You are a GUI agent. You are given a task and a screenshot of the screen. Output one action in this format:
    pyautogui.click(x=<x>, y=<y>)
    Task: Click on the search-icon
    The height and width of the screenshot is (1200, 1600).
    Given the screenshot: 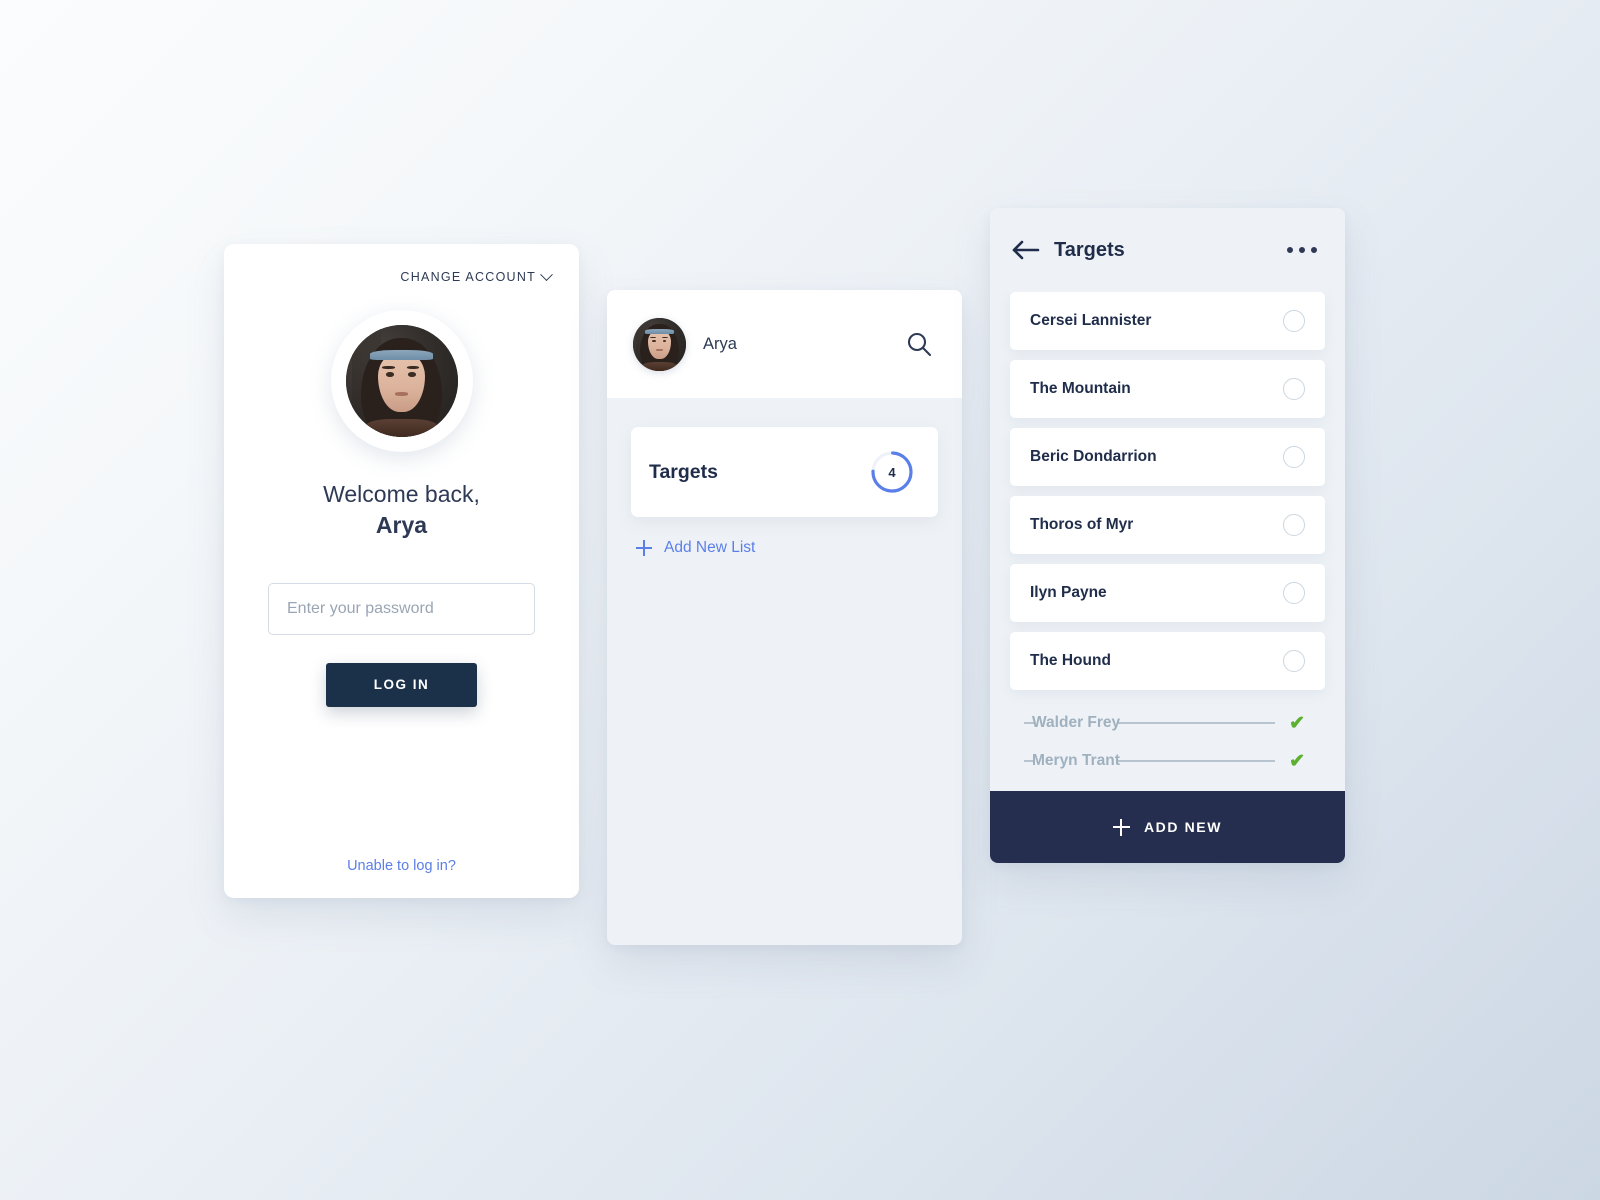 What is the action you would take?
    pyautogui.click(x=919, y=344)
    